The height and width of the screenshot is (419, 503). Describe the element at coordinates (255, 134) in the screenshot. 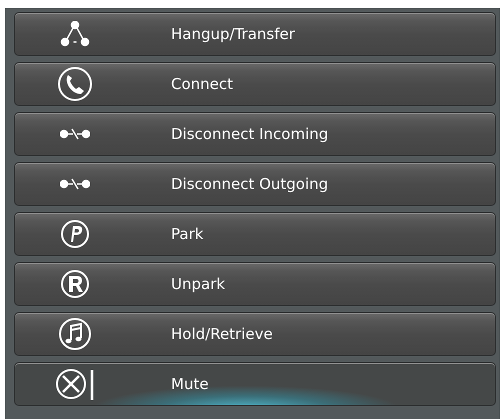

I see `action-button: Disconnect Incoming` at that location.